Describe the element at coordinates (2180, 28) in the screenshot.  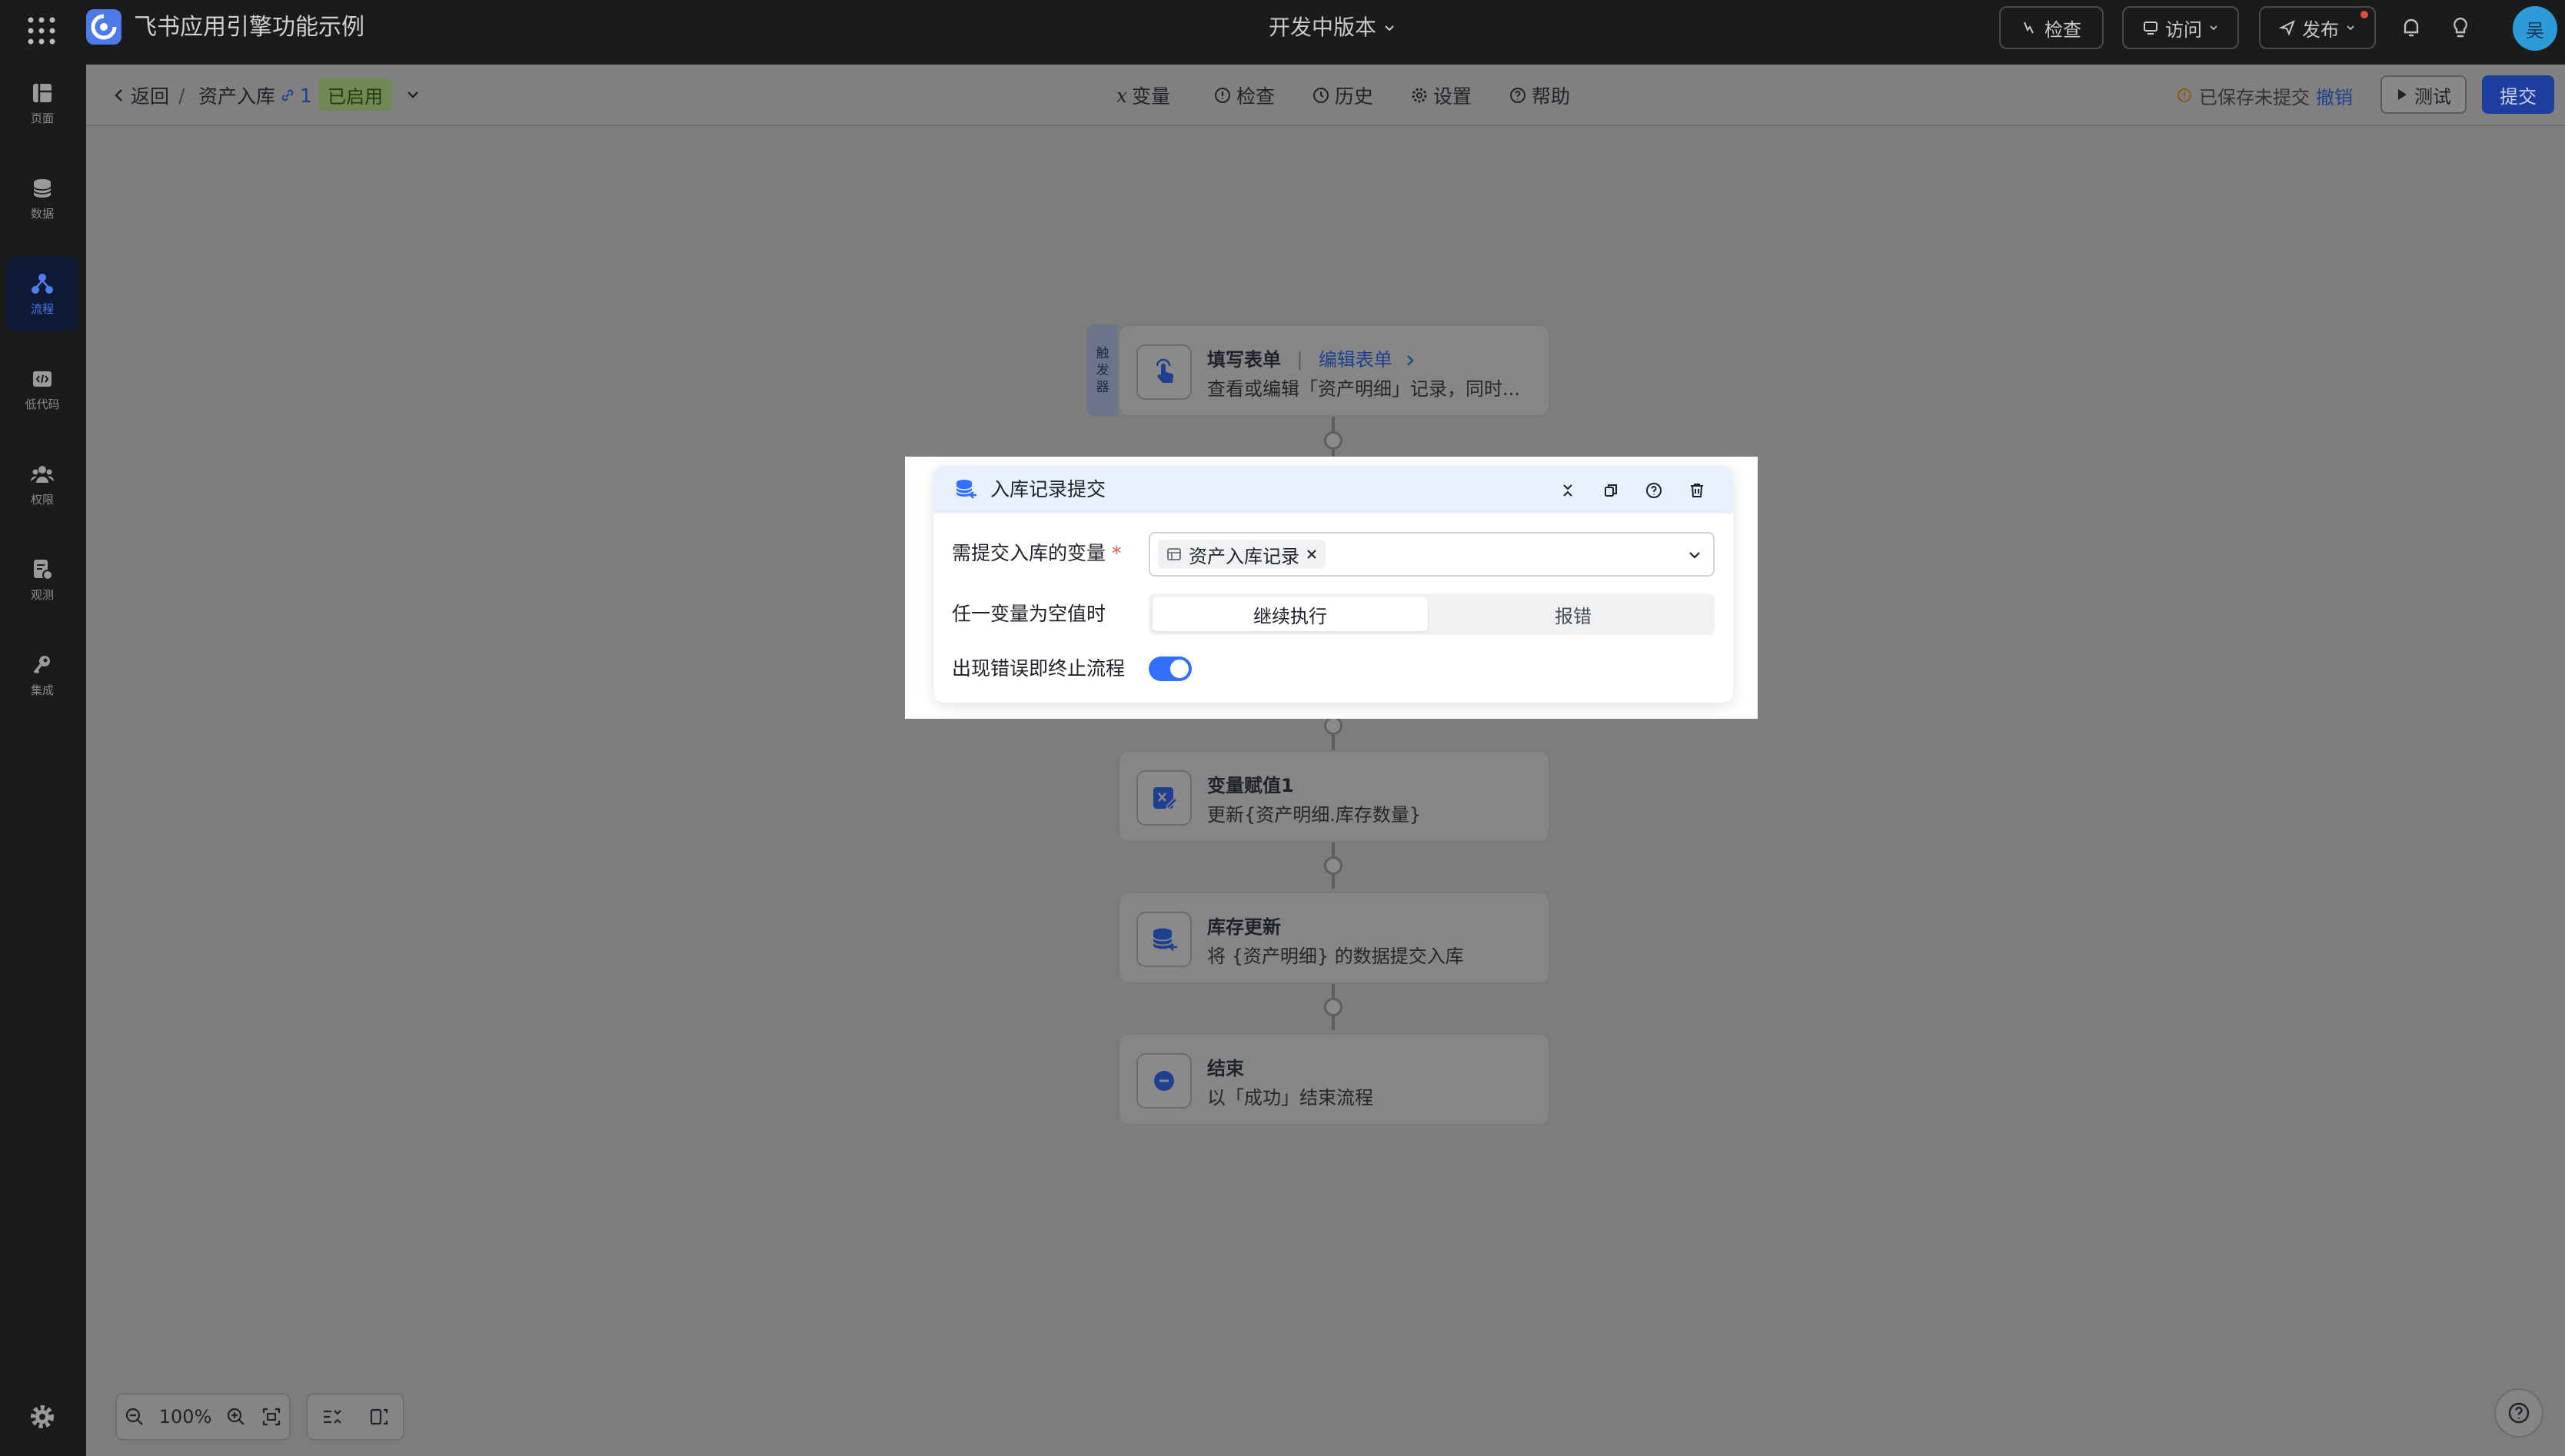
I see `visit-button: 访问` at that location.